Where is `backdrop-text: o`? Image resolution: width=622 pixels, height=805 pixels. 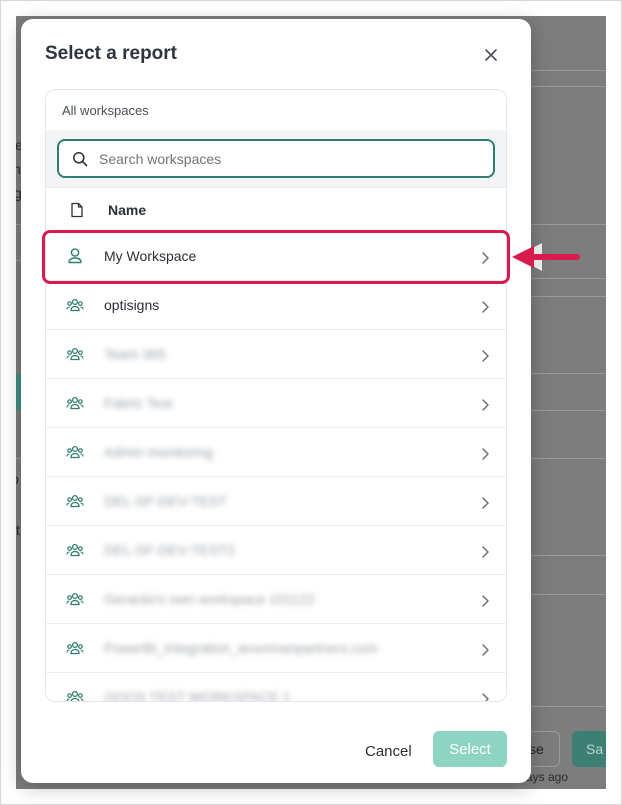
backdrop-text: o is located at coordinates (17, 479).